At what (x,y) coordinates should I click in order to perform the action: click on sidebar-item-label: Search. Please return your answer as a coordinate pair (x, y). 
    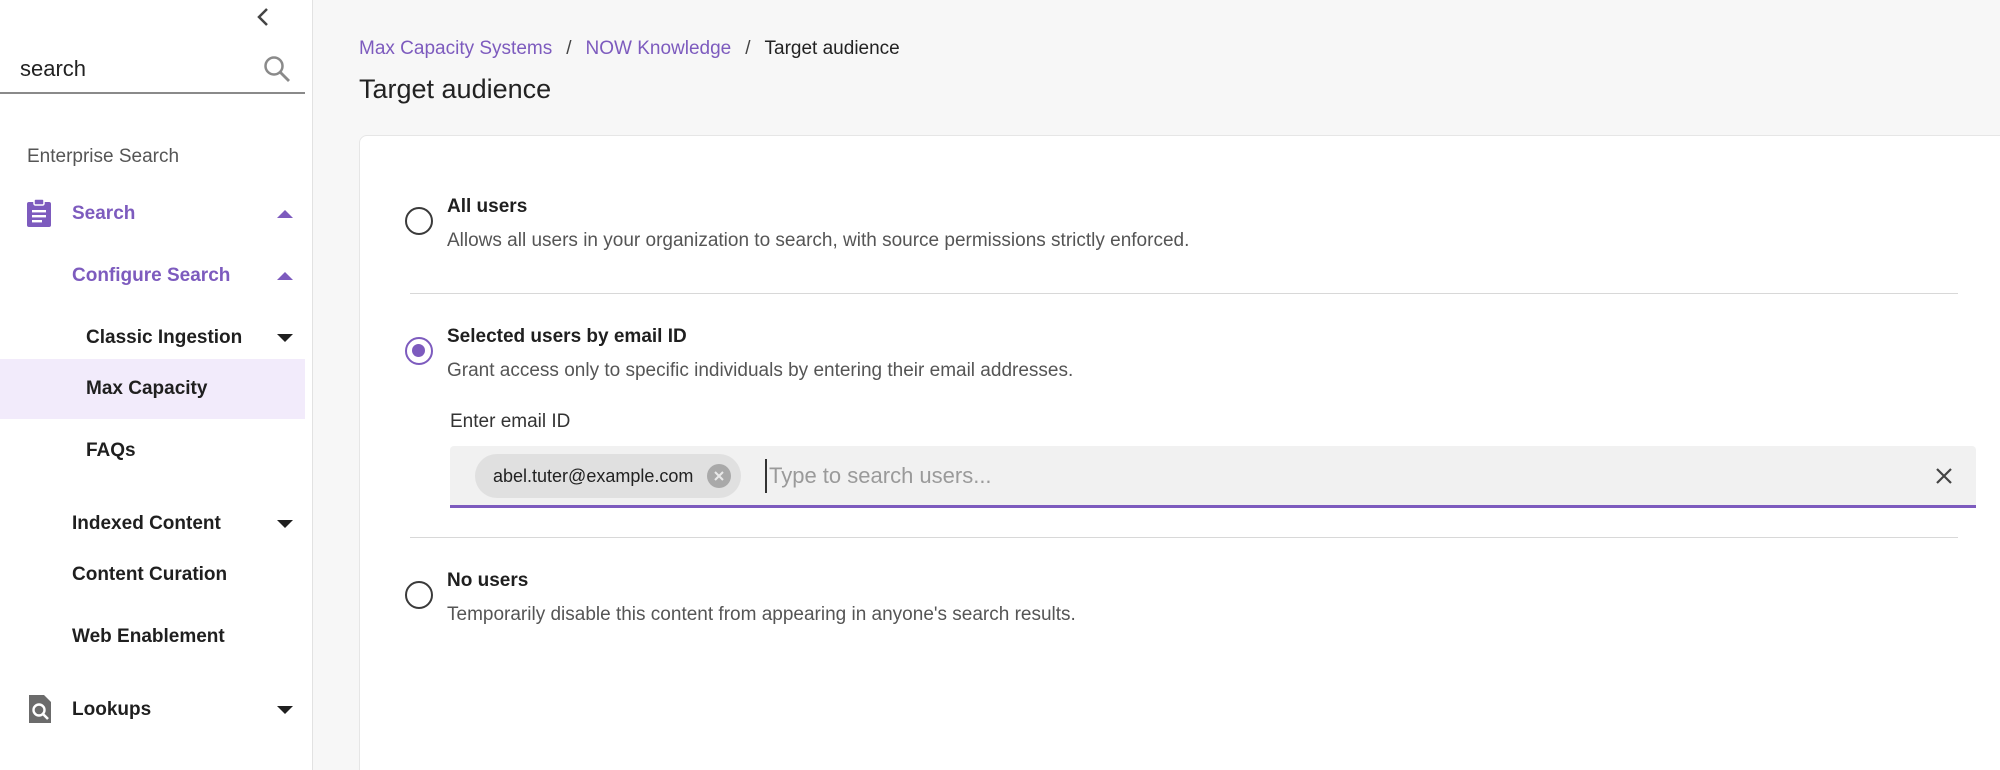
    Looking at the image, I should click on (104, 213).